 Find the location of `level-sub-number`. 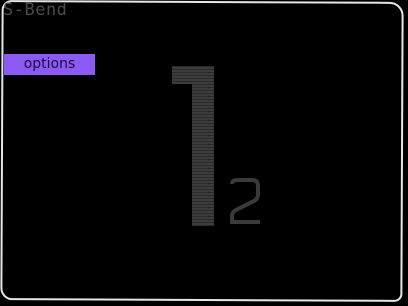

level-sub-number is located at coordinates (245, 201).